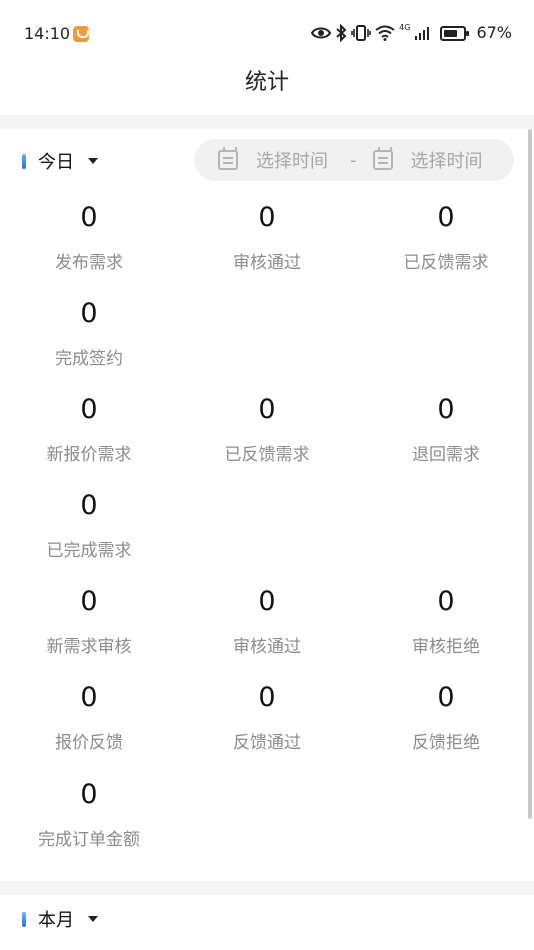  I want to click on stat-label: 完成订单金额, so click(89, 840).